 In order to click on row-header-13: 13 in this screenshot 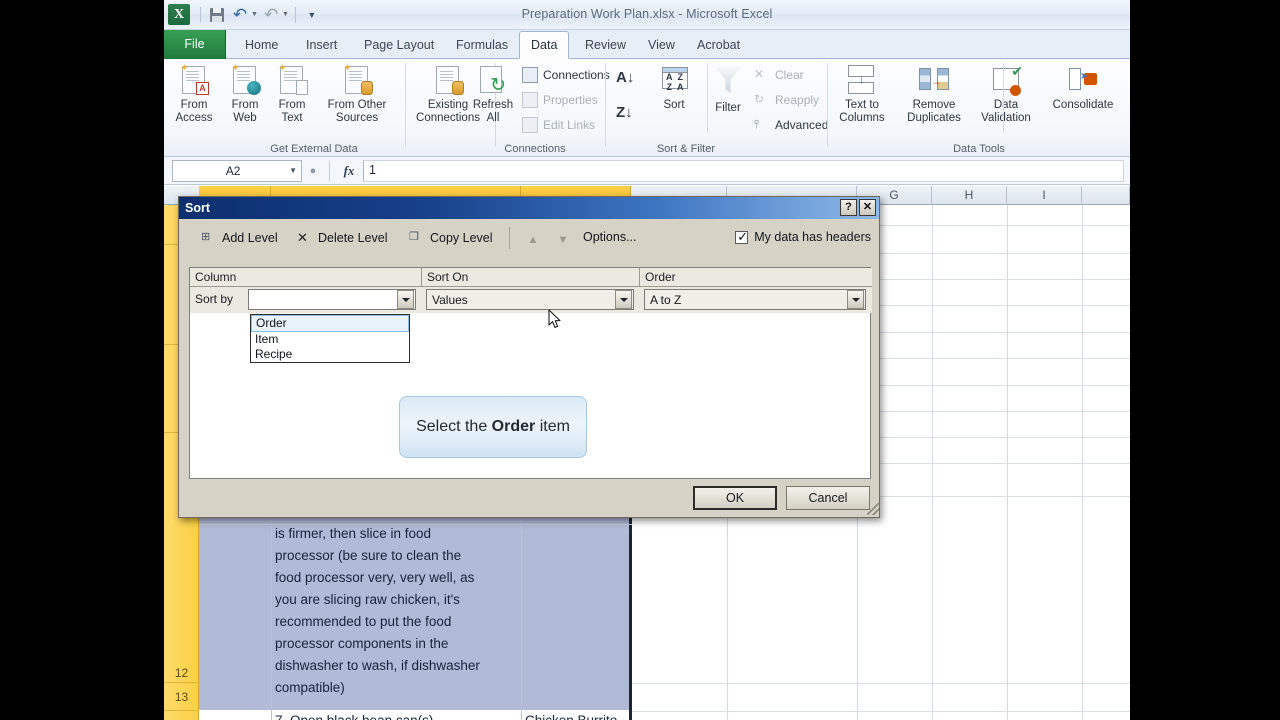, I will do `click(181, 697)`.